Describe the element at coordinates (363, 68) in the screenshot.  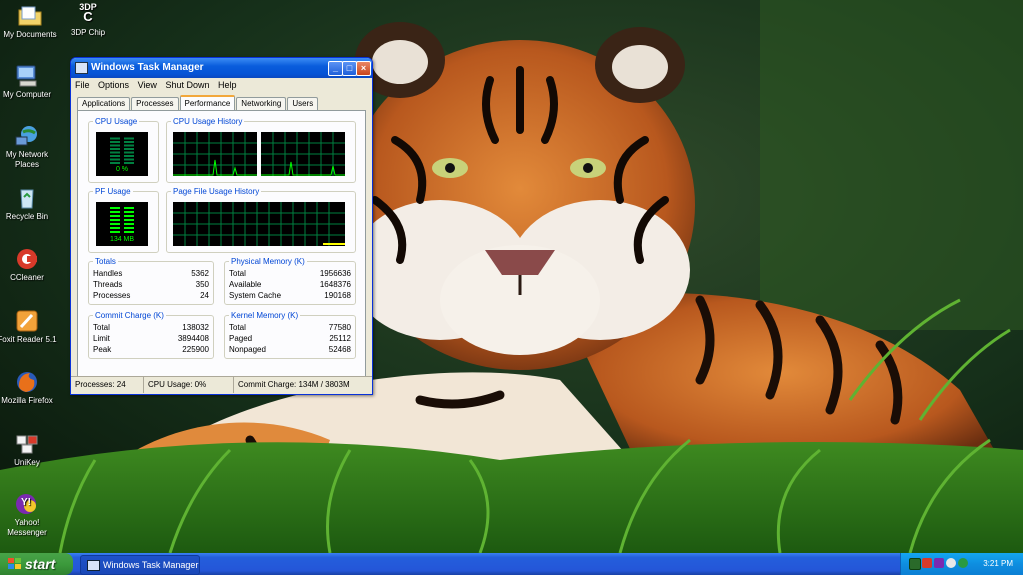
I see `close-button: ×` at that location.